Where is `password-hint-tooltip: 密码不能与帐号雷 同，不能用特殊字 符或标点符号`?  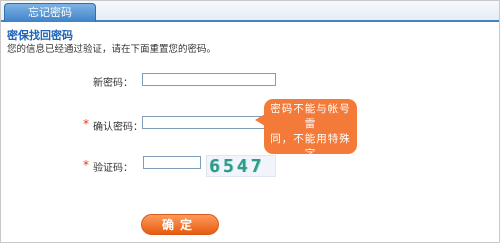
password-hint-tooltip: 密码不能与帐号雷 同，不能用特殊字 符或标点符号 is located at coordinates (310, 137).